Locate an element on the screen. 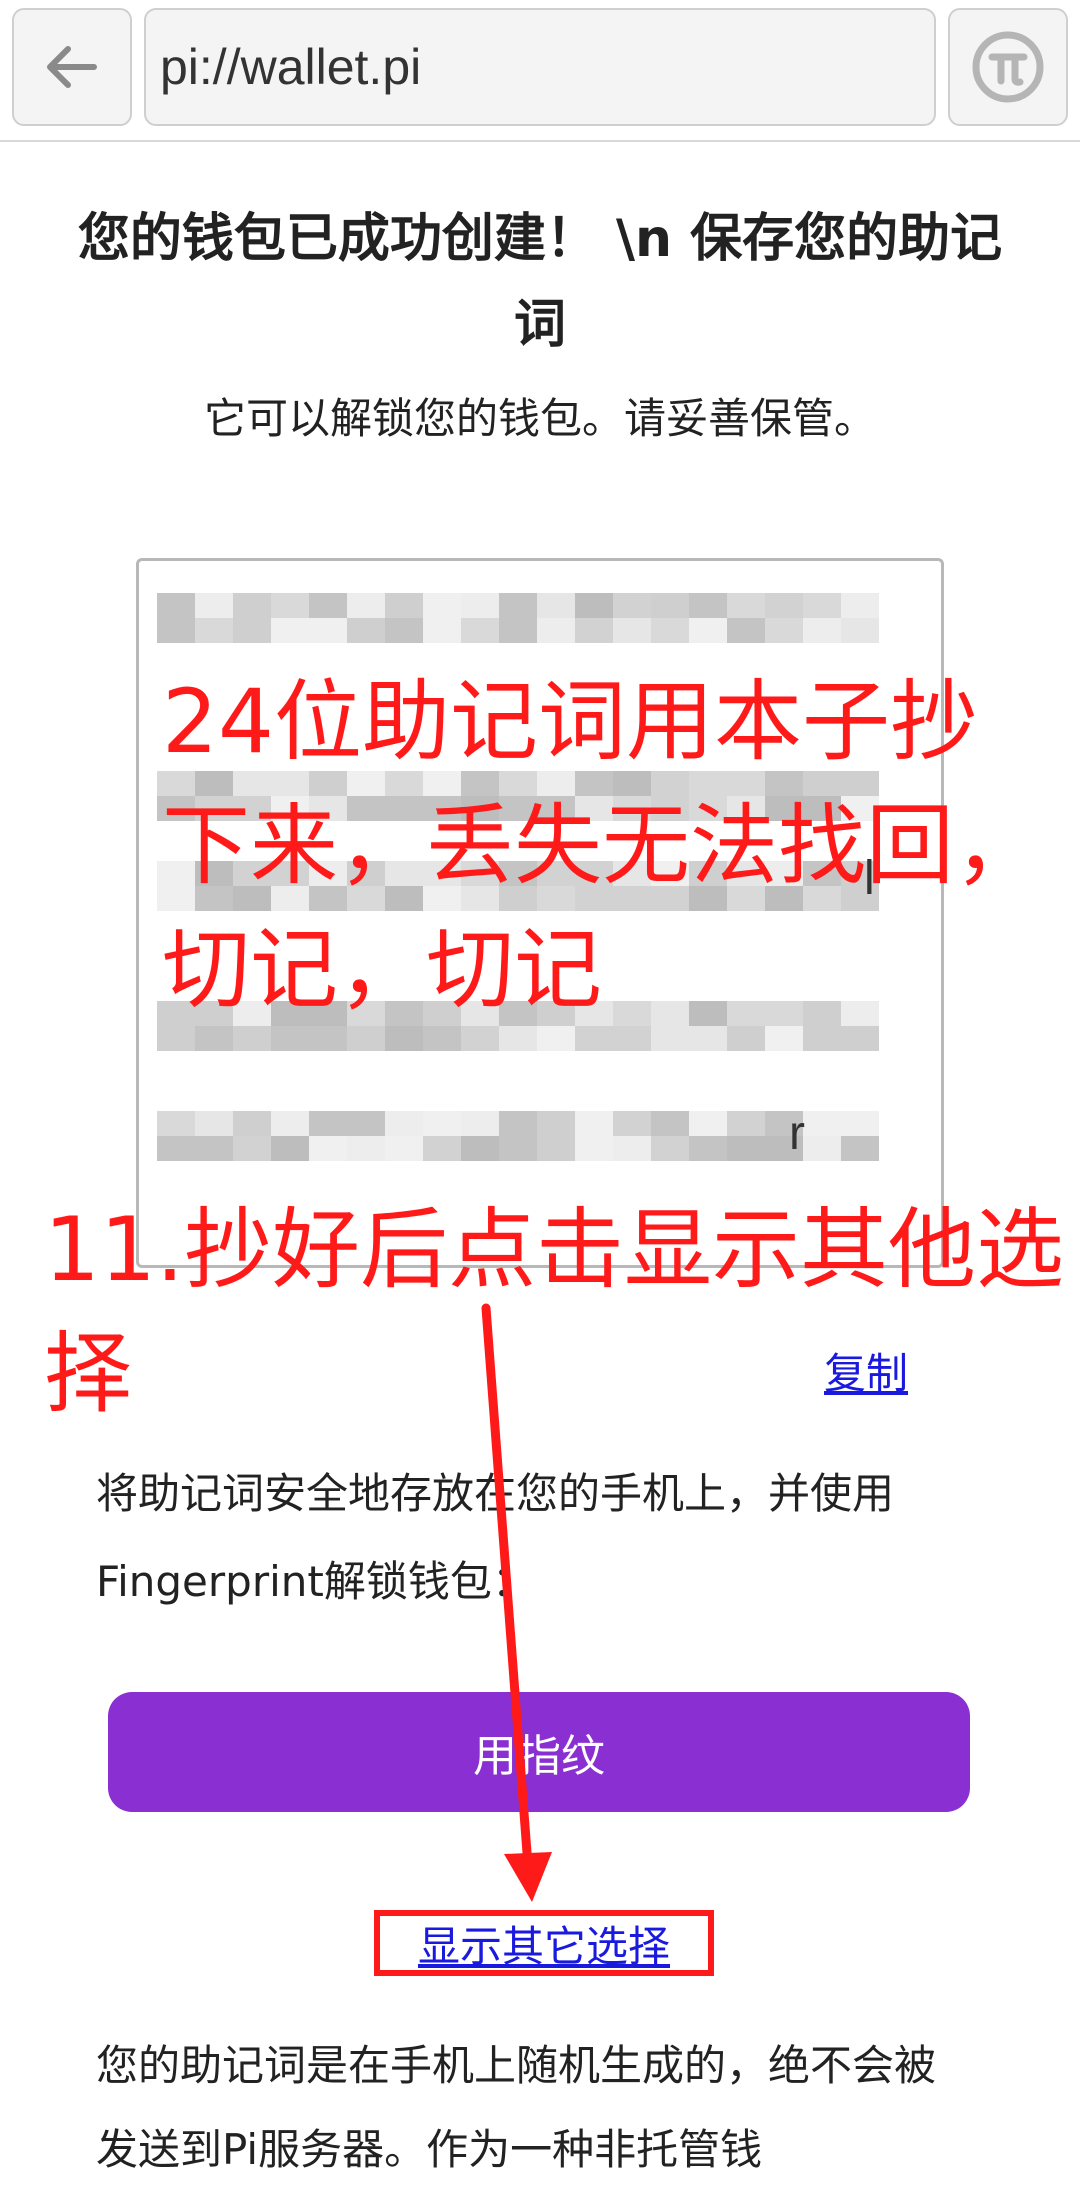  mnemonic-fragment: r is located at coordinates (797, 1133).